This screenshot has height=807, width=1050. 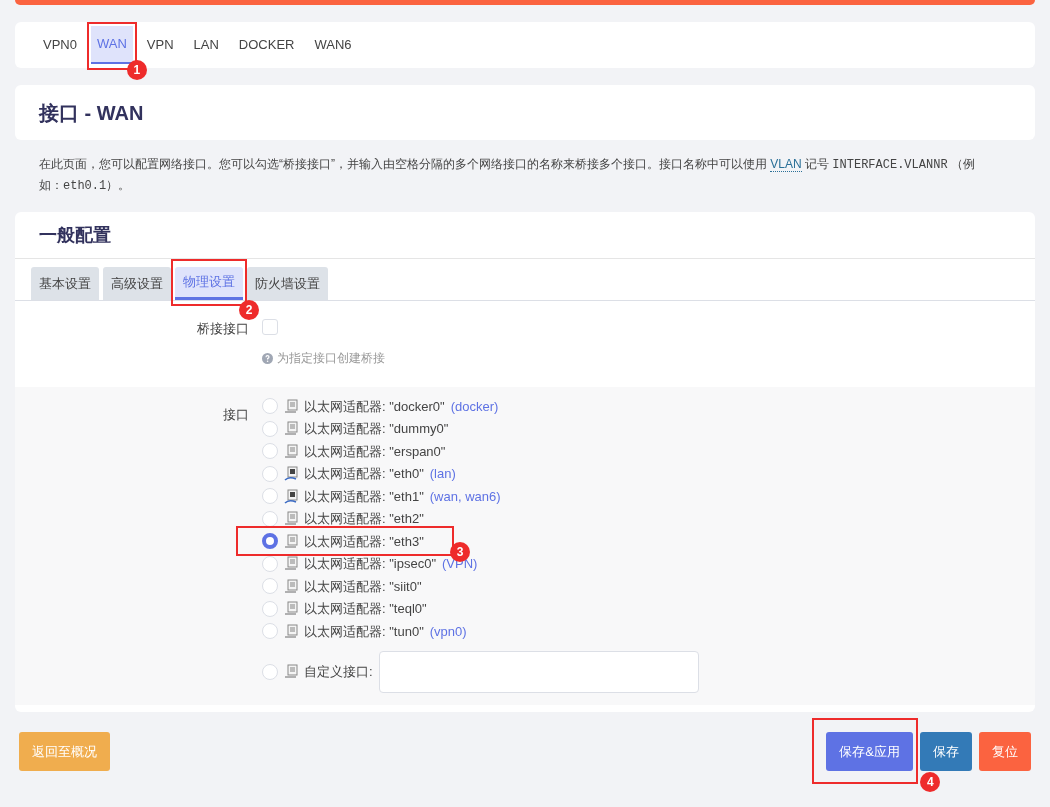 I want to click on settings-tab: 基本设置, so click(x=65, y=283).